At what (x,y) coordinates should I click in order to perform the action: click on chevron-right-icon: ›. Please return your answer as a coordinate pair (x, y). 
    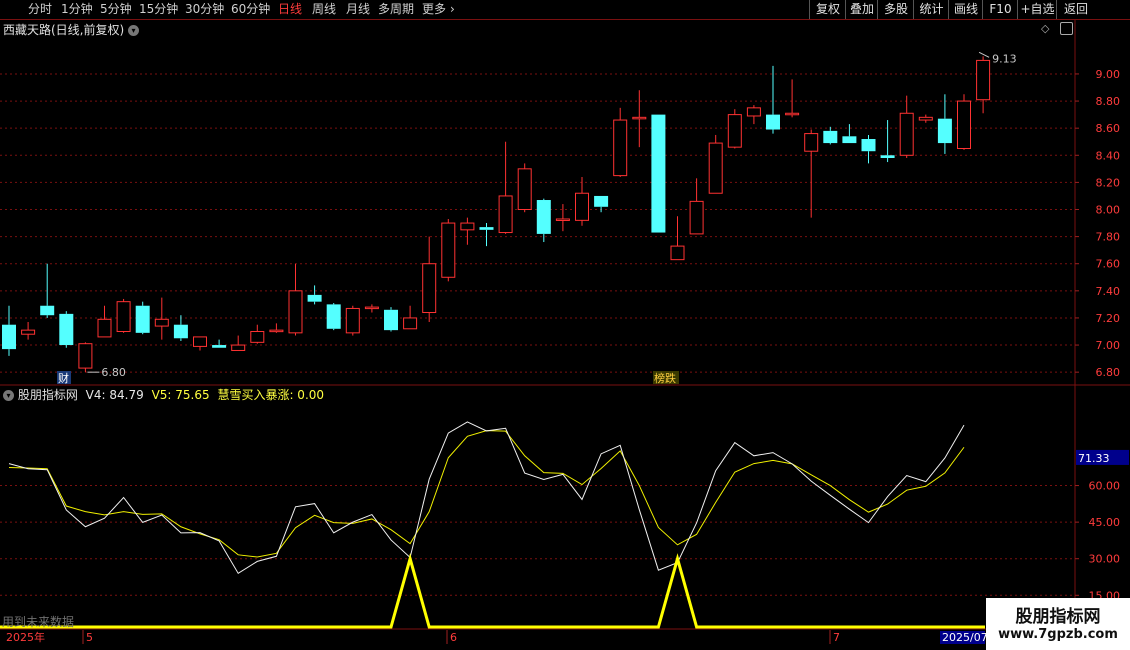
    Looking at the image, I should click on (452, 9).